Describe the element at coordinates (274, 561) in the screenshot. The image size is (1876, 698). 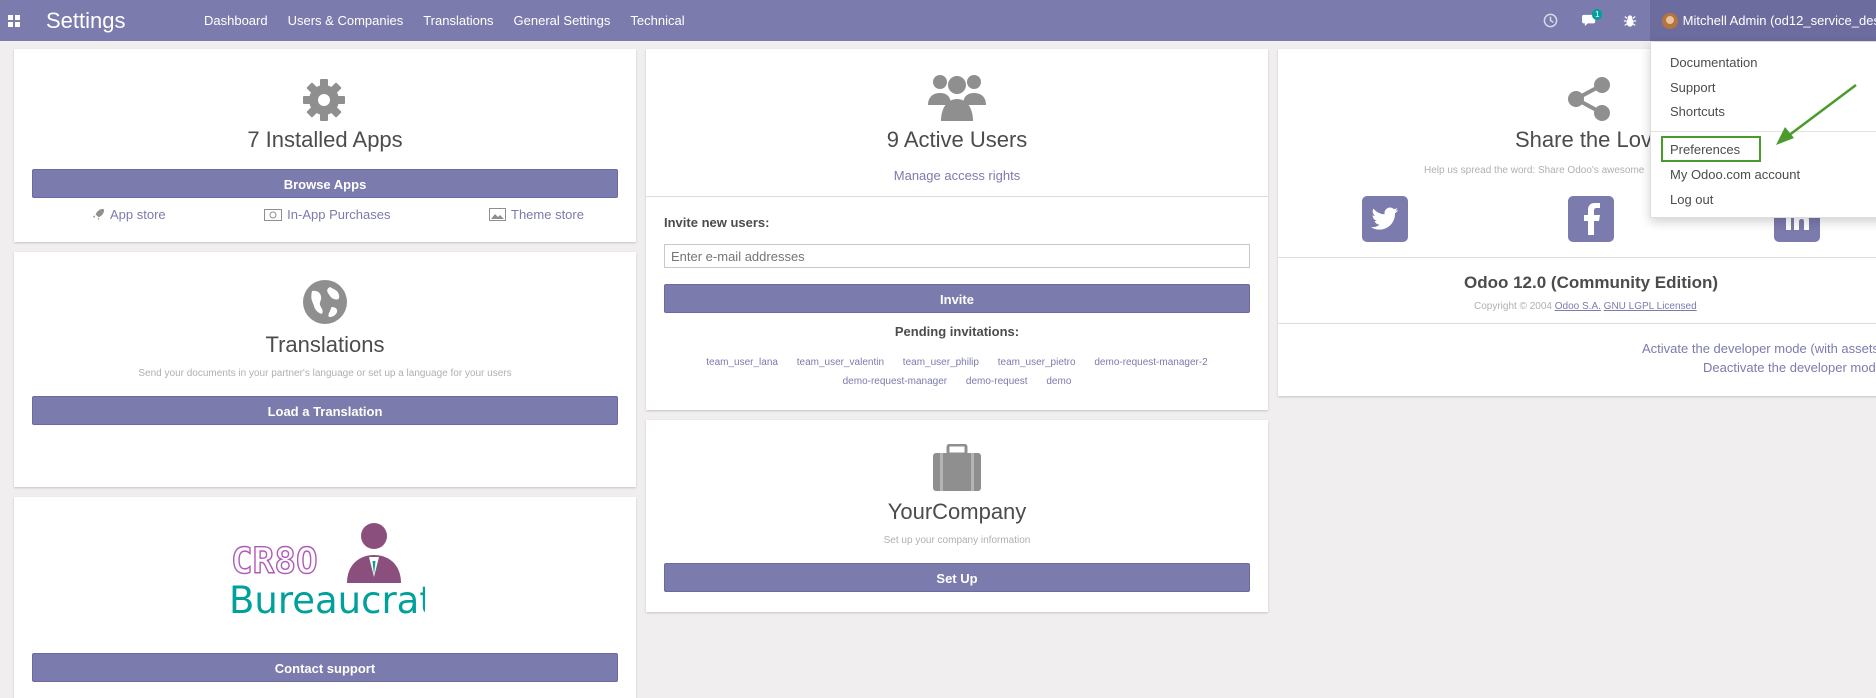
I see `svg-text: CR8O` at that location.